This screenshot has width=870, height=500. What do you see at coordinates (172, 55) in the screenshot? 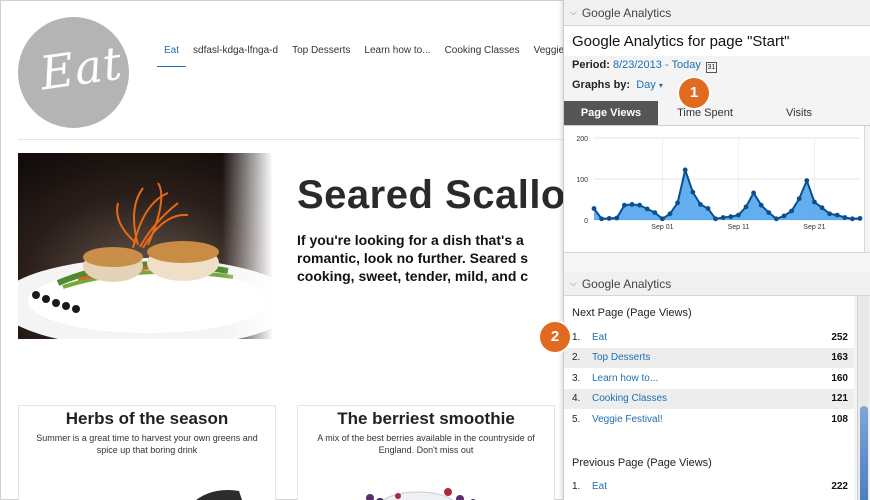
I see `nav-item-eat: Eat` at bounding box center [172, 55].